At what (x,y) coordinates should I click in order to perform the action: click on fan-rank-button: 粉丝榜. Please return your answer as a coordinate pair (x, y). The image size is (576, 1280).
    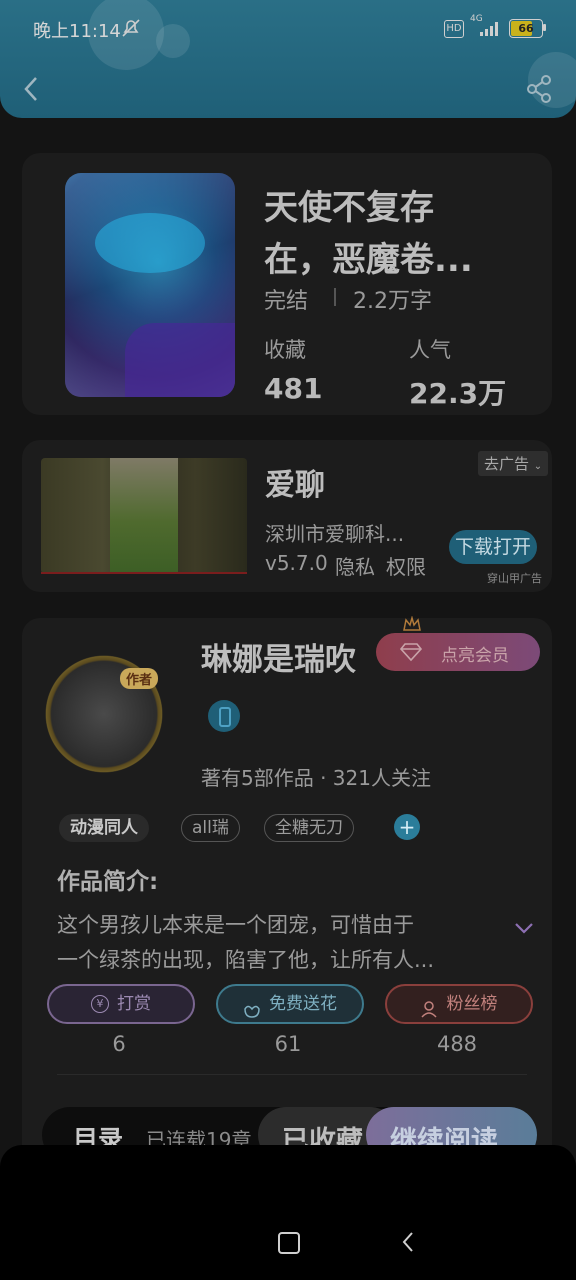
    Looking at the image, I should click on (459, 1004).